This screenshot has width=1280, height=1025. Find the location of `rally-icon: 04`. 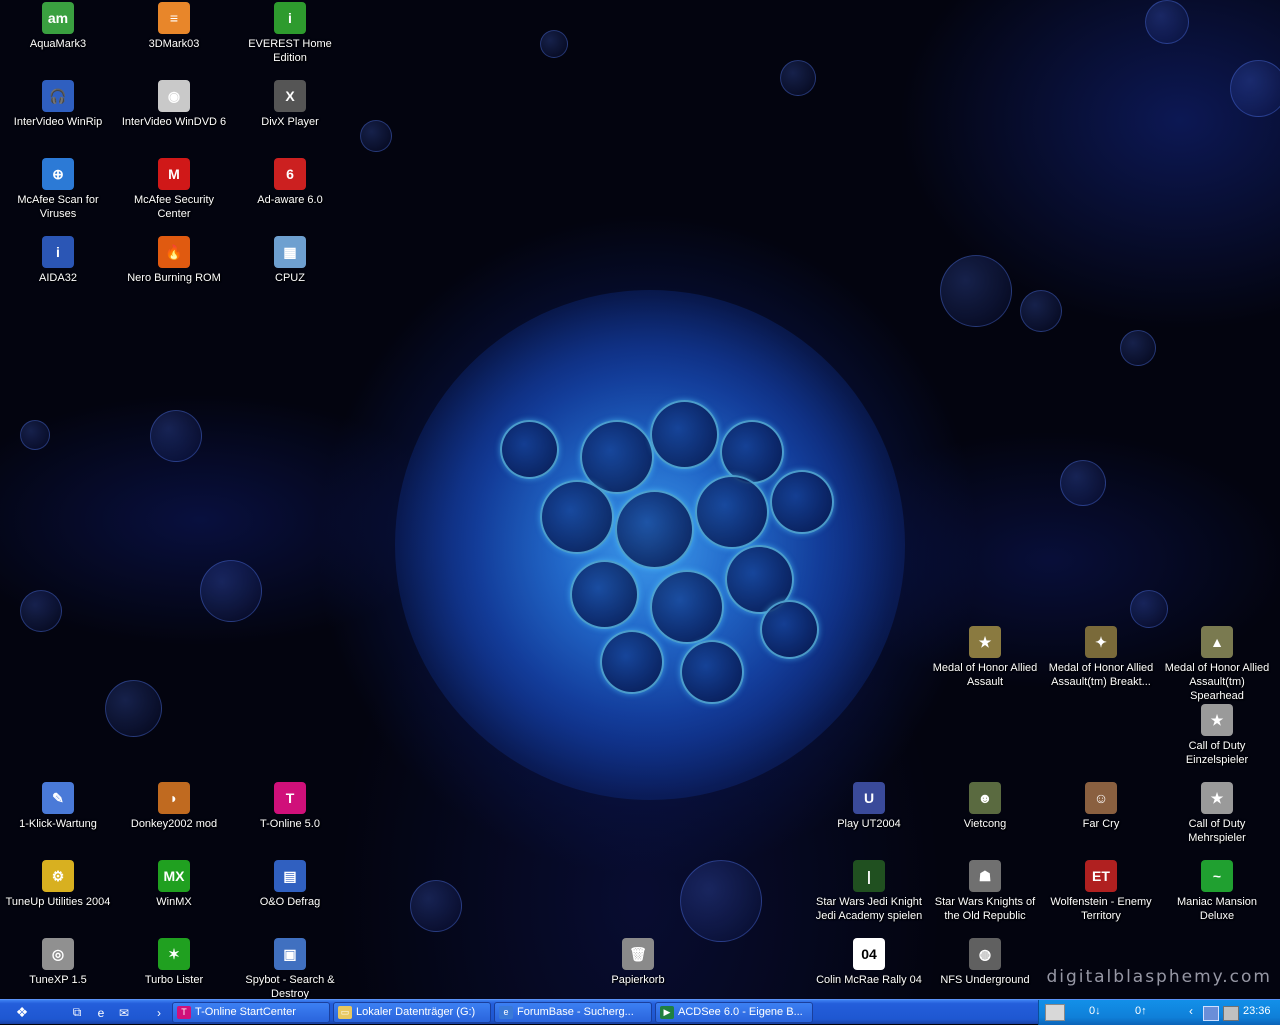

rally-icon: 04 is located at coordinates (869, 954).